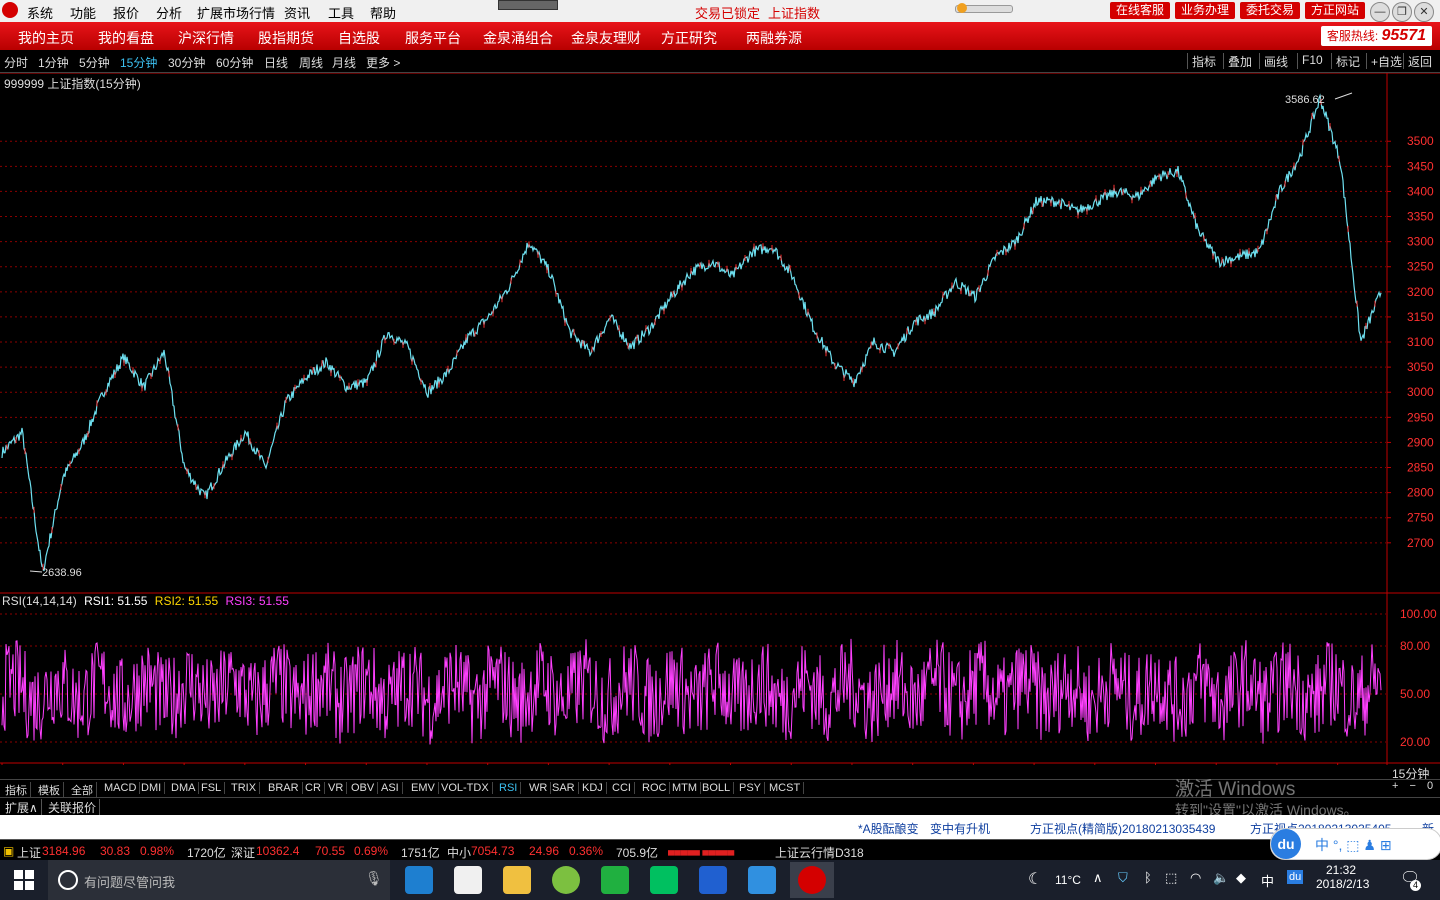  Describe the element at coordinates (774, 38) in the screenshot. I see `nav-margin: 两融券源` at that location.